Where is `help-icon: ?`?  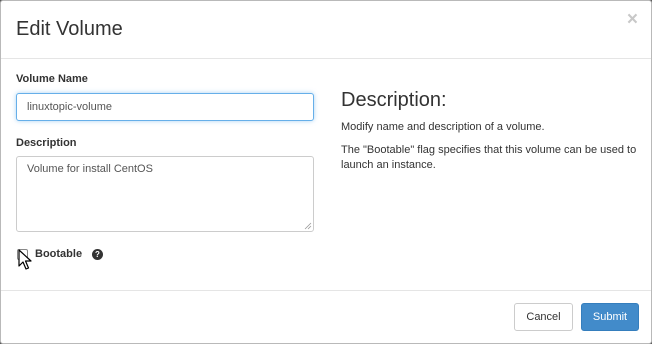 help-icon: ? is located at coordinates (97, 254).